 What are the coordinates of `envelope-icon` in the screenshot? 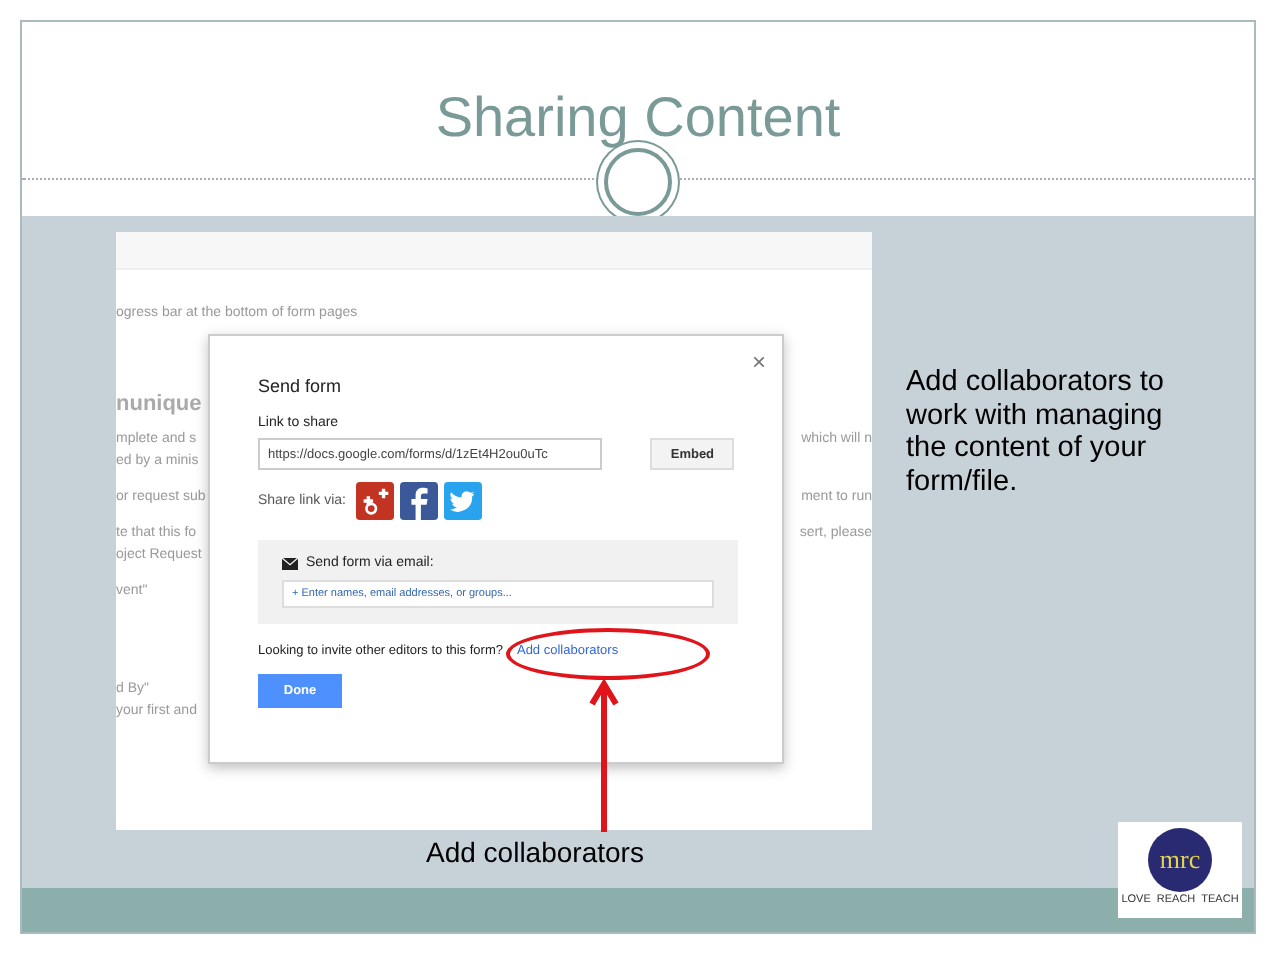 It's located at (290, 563).